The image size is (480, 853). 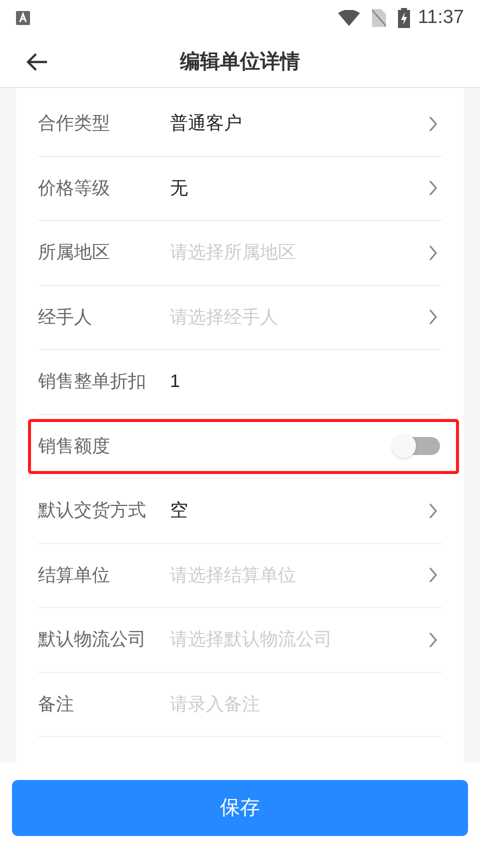 I want to click on save-button: 保存, so click(x=240, y=808).